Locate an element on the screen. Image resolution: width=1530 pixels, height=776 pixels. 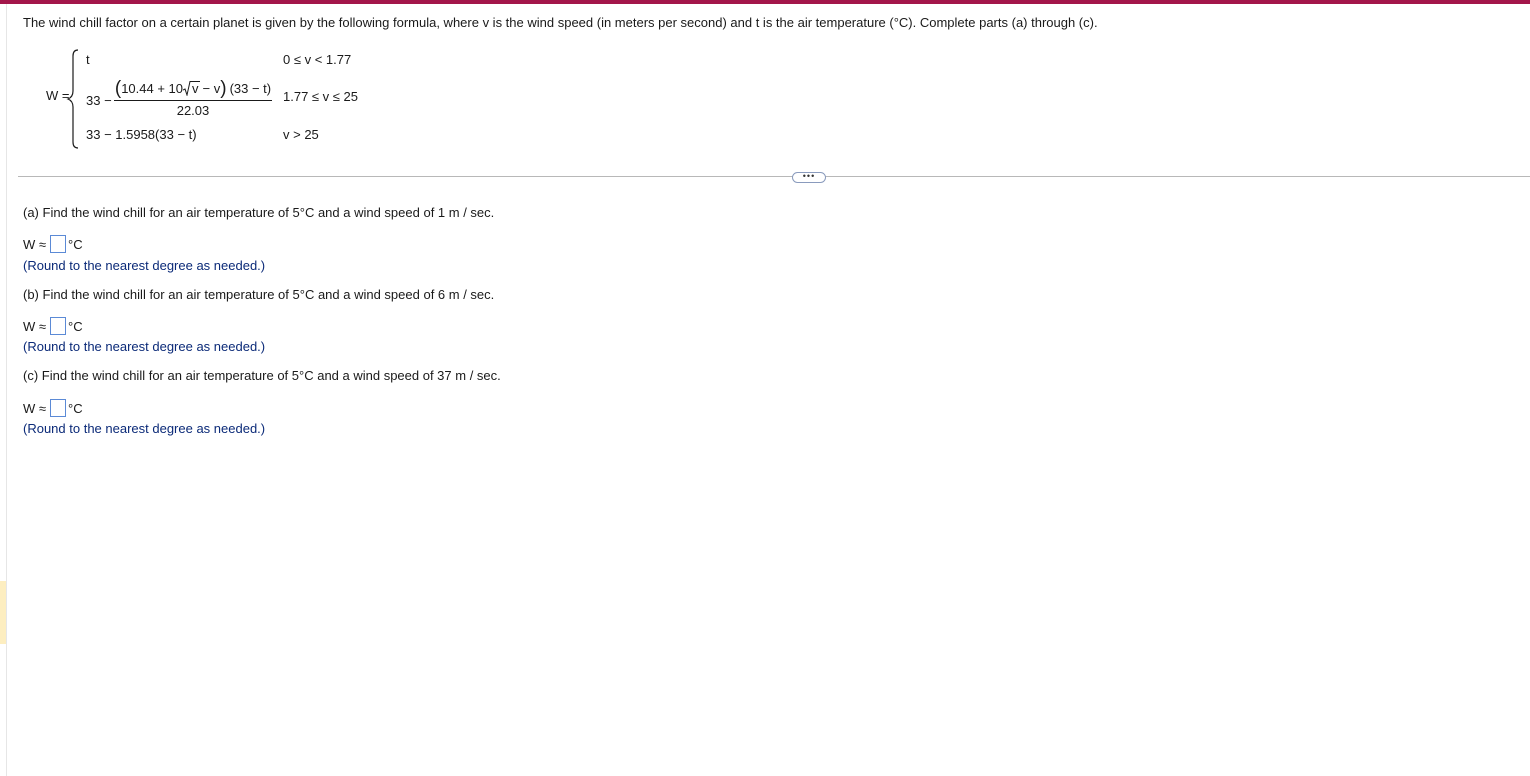
part-c-answer-line: W ≈ °C is located at coordinates (53, 408).